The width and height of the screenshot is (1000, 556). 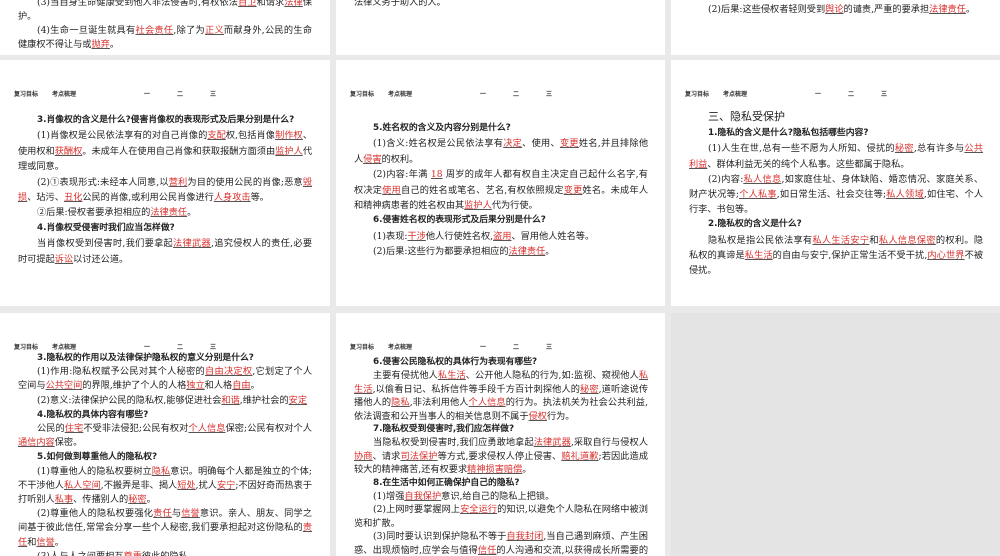 What do you see at coordinates (176, 514) in the screenshot?
I see `text-segment: 与` at bounding box center [176, 514].